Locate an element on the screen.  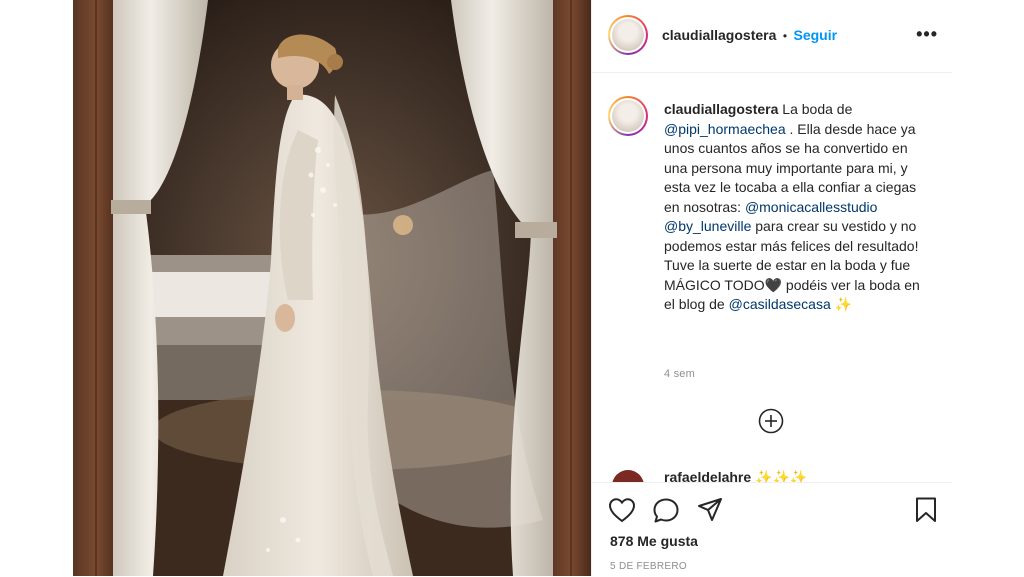
mention-link: @pipi_hormaechea is located at coordinates (725, 129).